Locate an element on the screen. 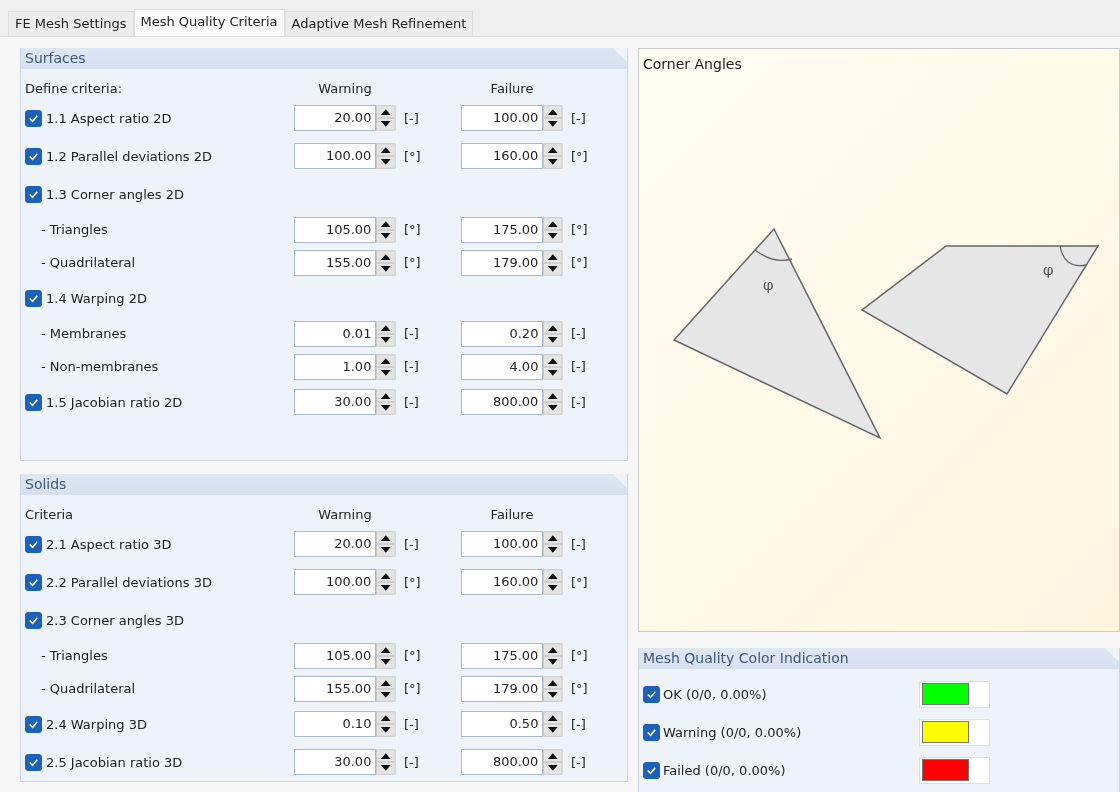  number-field: 1.00 is located at coordinates (335, 366).